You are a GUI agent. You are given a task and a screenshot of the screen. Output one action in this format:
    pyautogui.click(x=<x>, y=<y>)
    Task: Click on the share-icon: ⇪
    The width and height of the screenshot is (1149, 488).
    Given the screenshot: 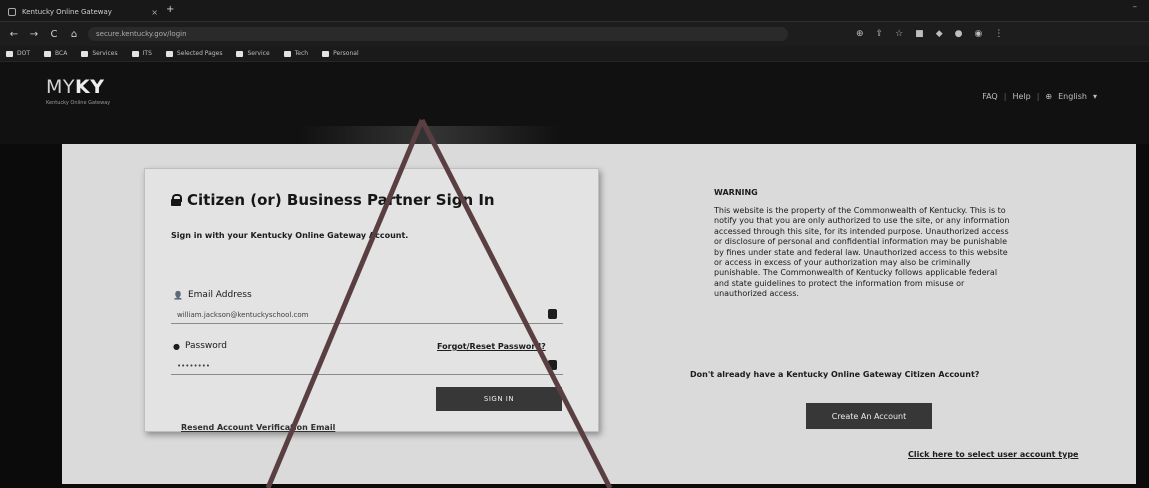 What is the action you would take?
    pyautogui.click(x=880, y=34)
    